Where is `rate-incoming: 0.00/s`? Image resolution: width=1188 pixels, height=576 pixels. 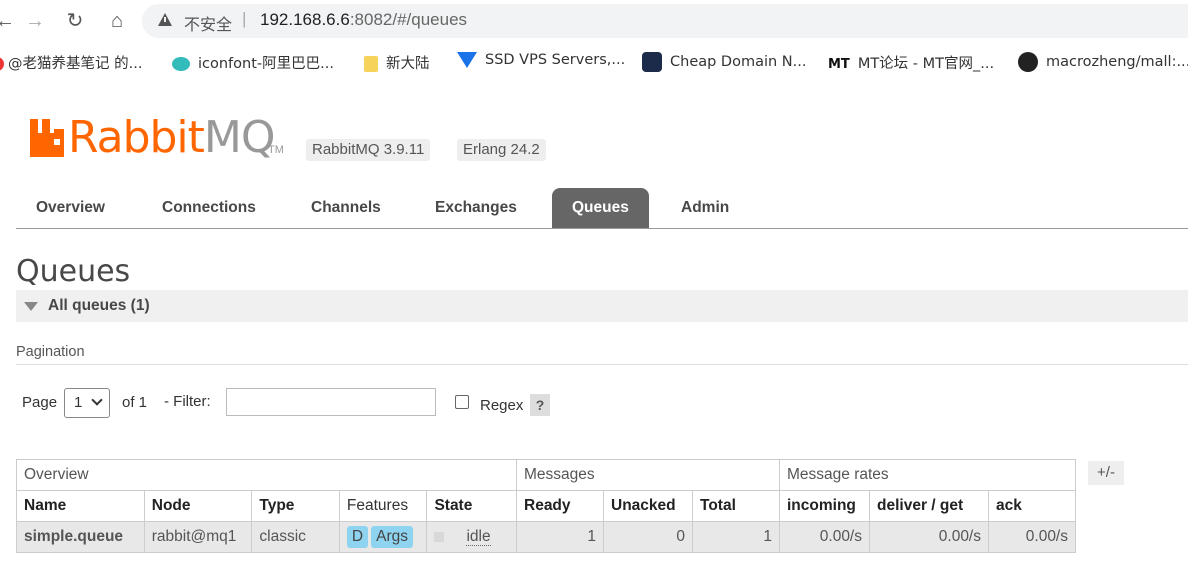
rate-incoming: 0.00/s is located at coordinates (824, 537).